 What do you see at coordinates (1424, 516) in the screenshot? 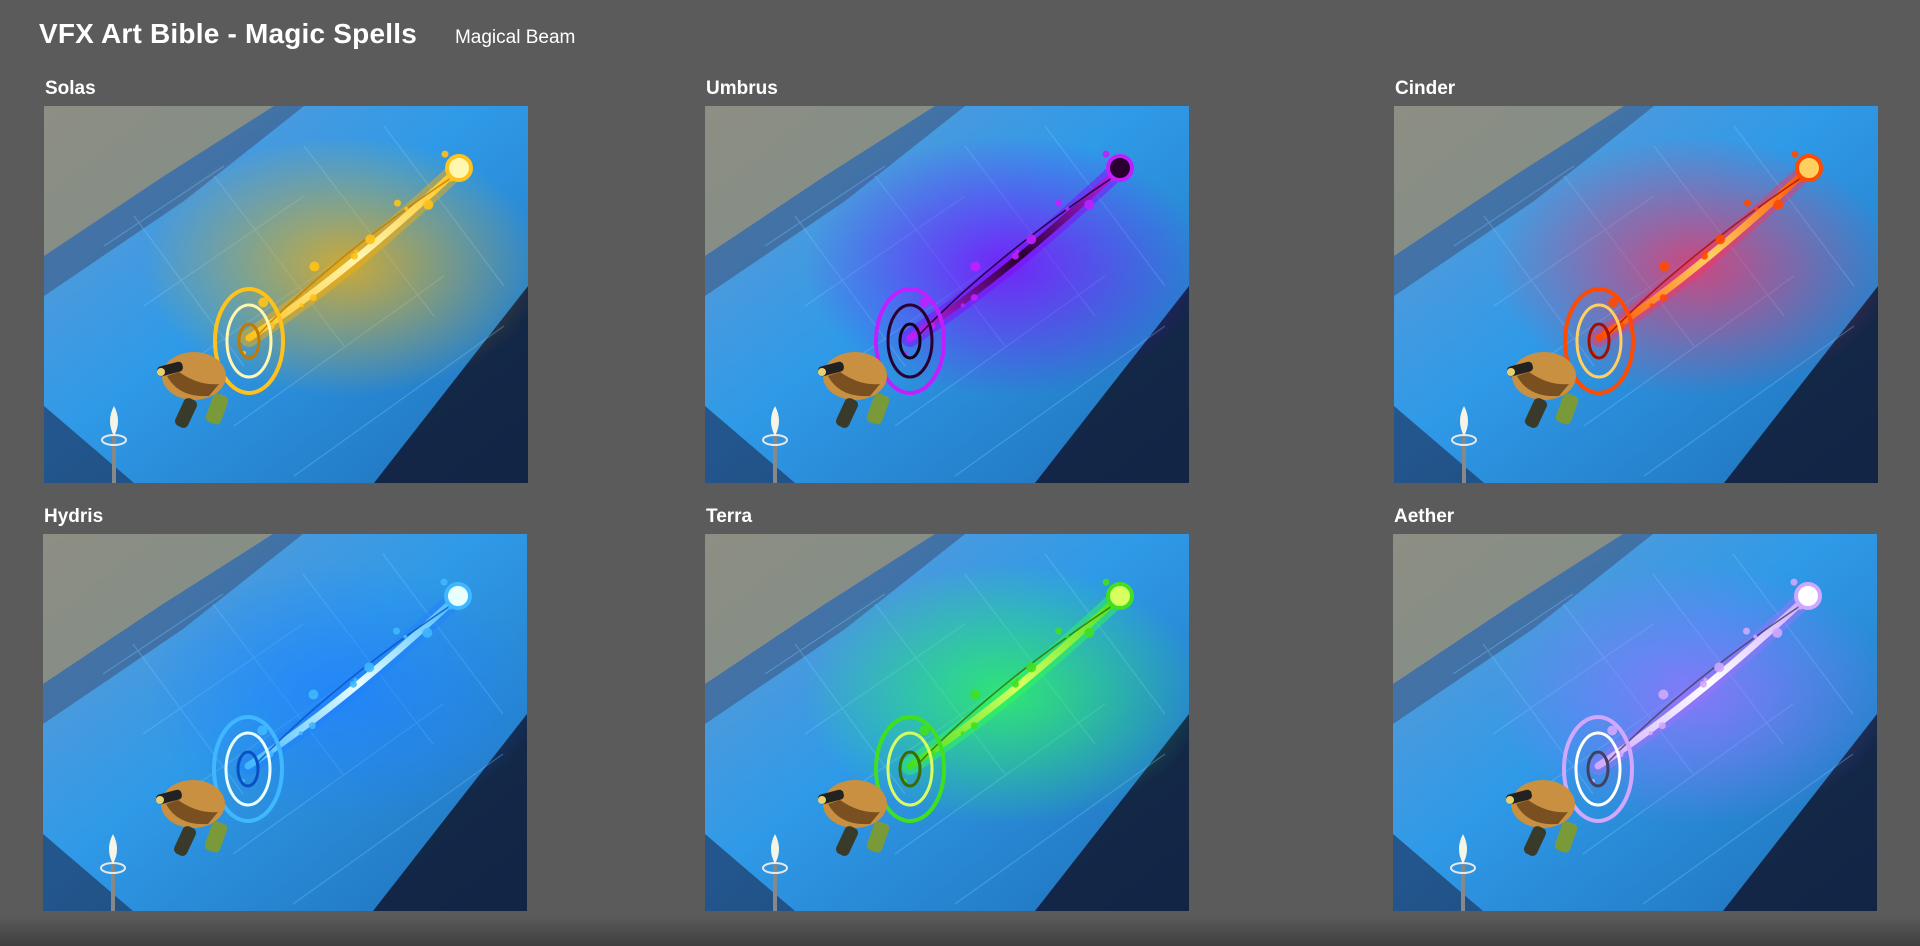
I see `spell-label: Aether` at bounding box center [1424, 516].